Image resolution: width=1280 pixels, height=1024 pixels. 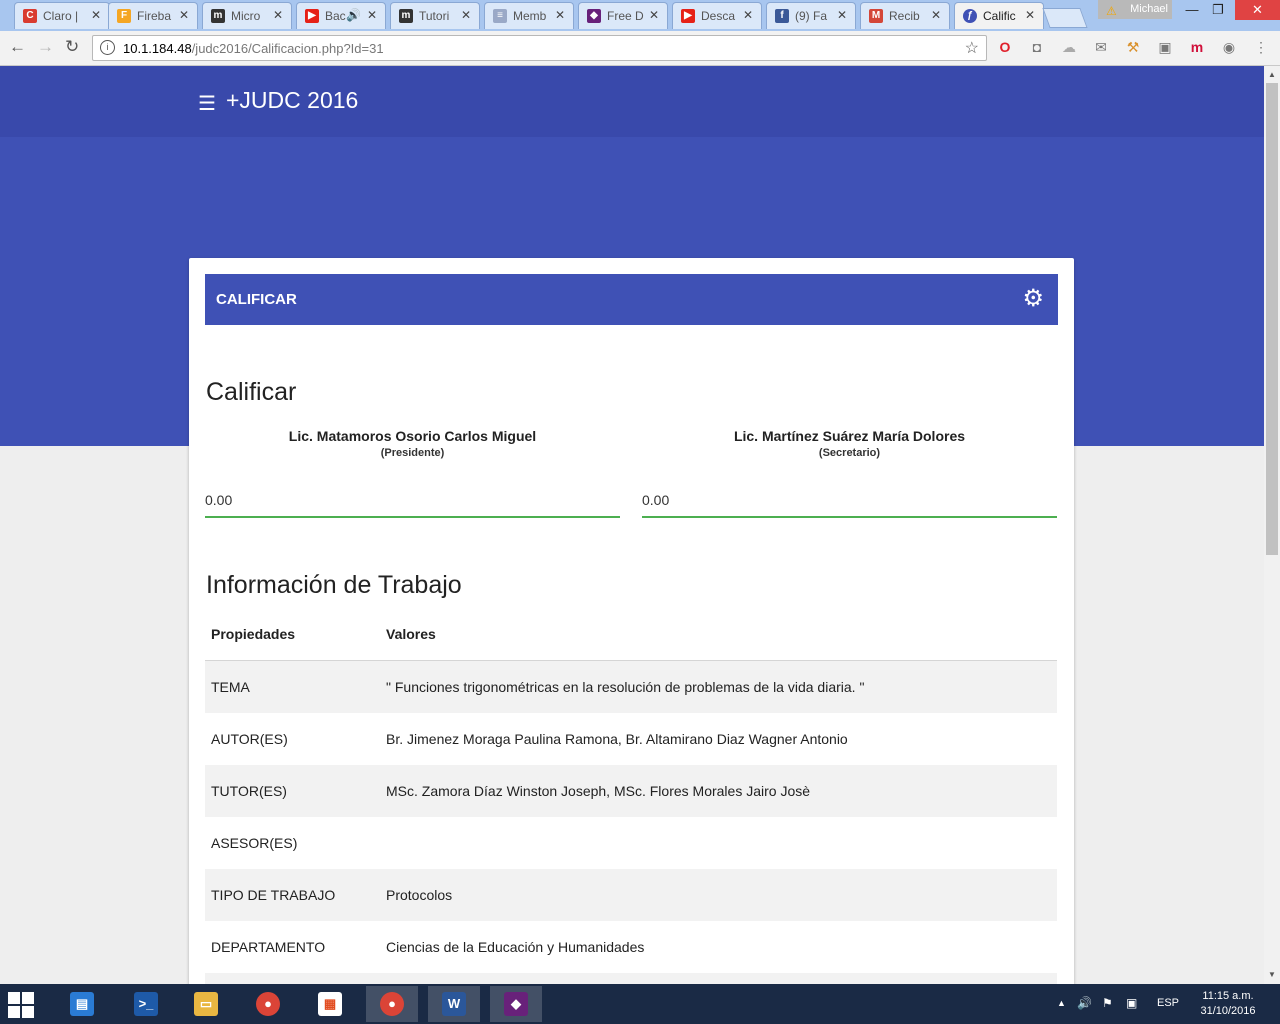 I want to click on scroll-up-icon: ▲, so click(x=1272, y=74).